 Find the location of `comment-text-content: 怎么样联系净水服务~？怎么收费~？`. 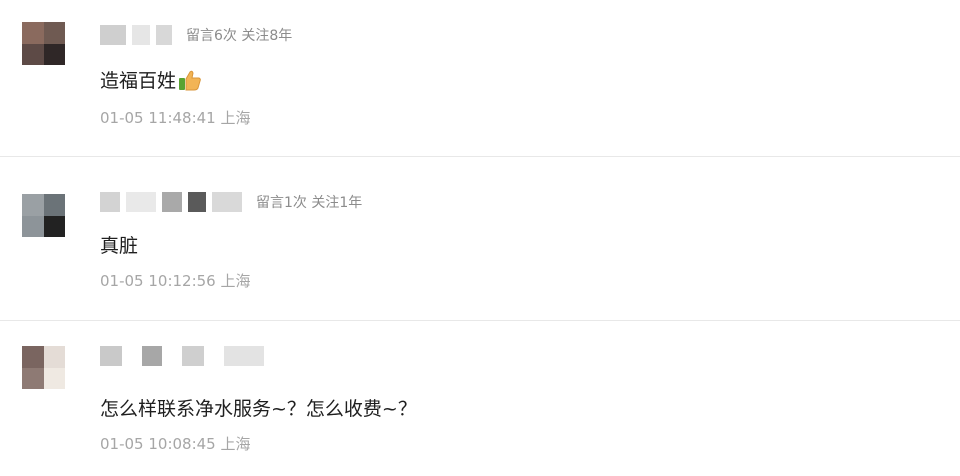

comment-text-content: 怎么样联系净水服务~？怎么收费~？ is located at coordinates (258, 409).